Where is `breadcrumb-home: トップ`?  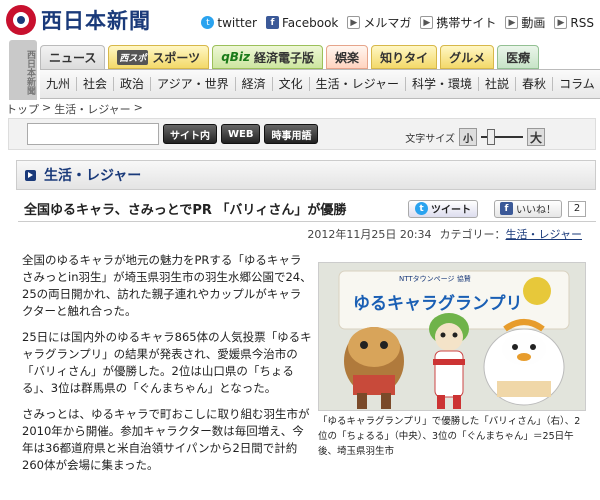 breadcrumb-home: トップ is located at coordinates (22, 109).